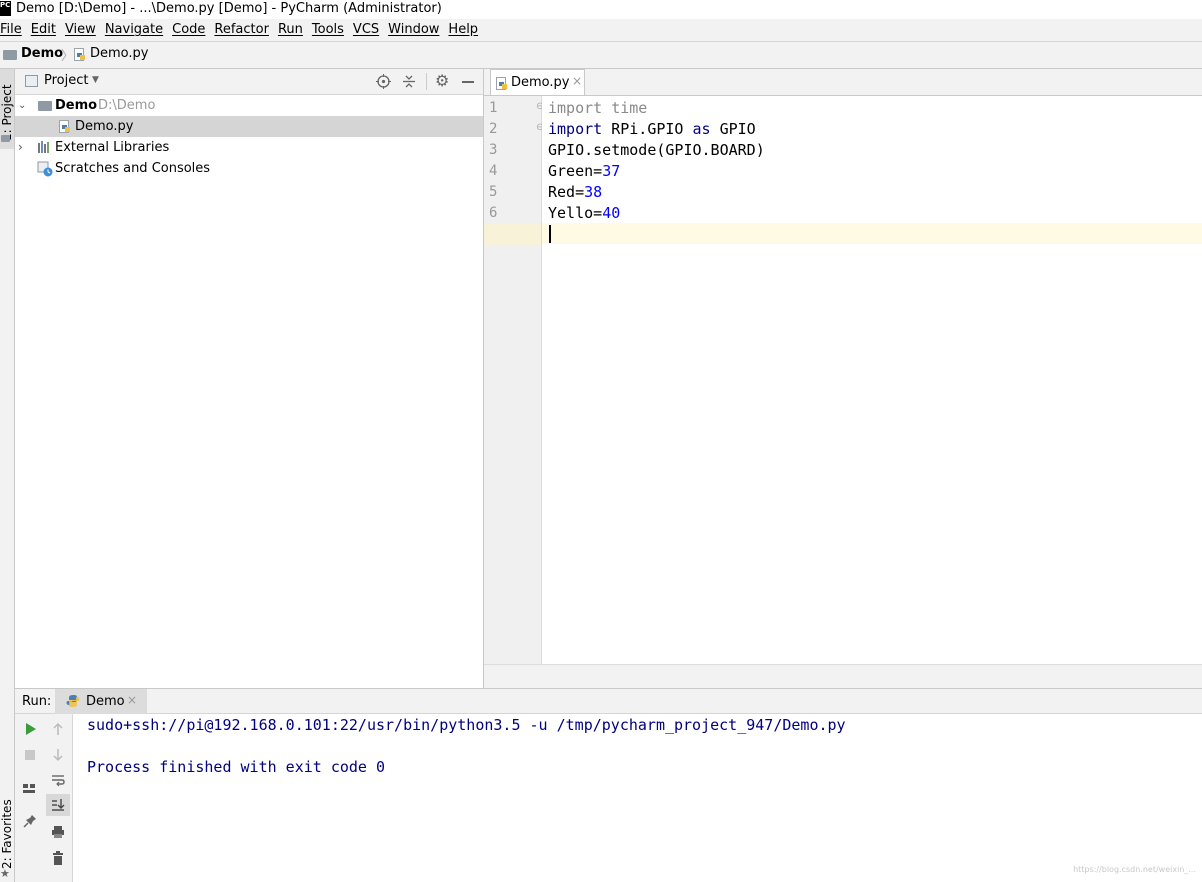 This screenshot has height=882, width=1202. What do you see at coordinates (249, 82) in the screenshot?
I see `project-panel-header: Project ▼ ⚙` at bounding box center [249, 82].